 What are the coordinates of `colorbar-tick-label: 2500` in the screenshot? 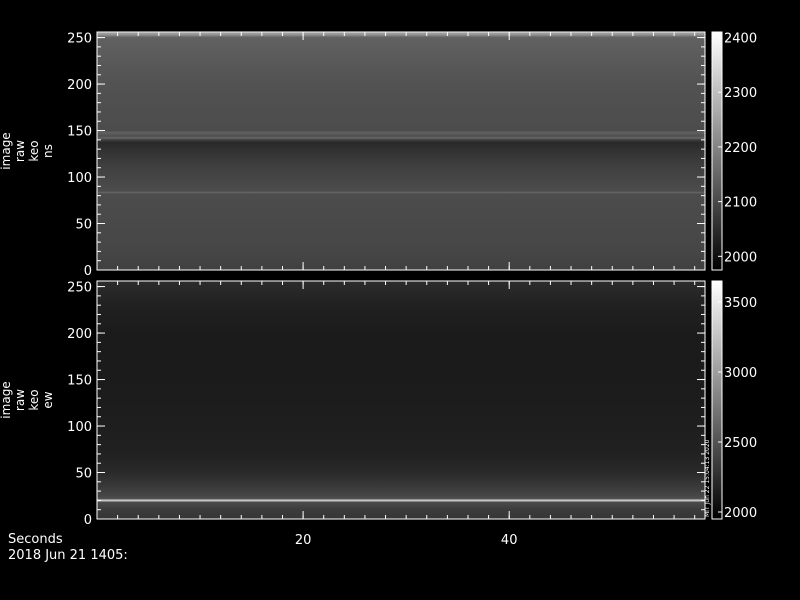 It's located at (740, 443).